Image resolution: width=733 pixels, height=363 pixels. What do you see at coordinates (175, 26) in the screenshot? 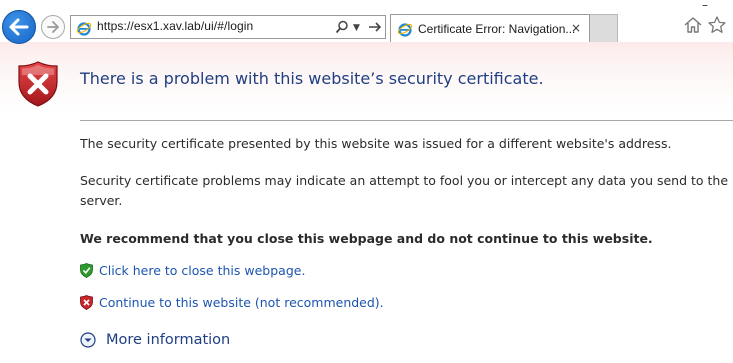
I see `address-url: https://esx1.xav.lab/ui/#/login` at bounding box center [175, 26].